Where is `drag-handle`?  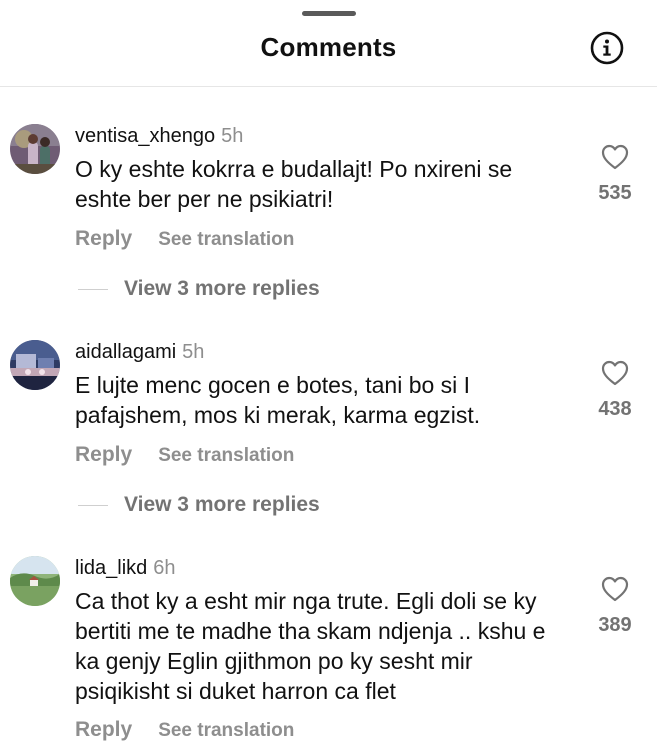
drag-handle is located at coordinates (328, 13).